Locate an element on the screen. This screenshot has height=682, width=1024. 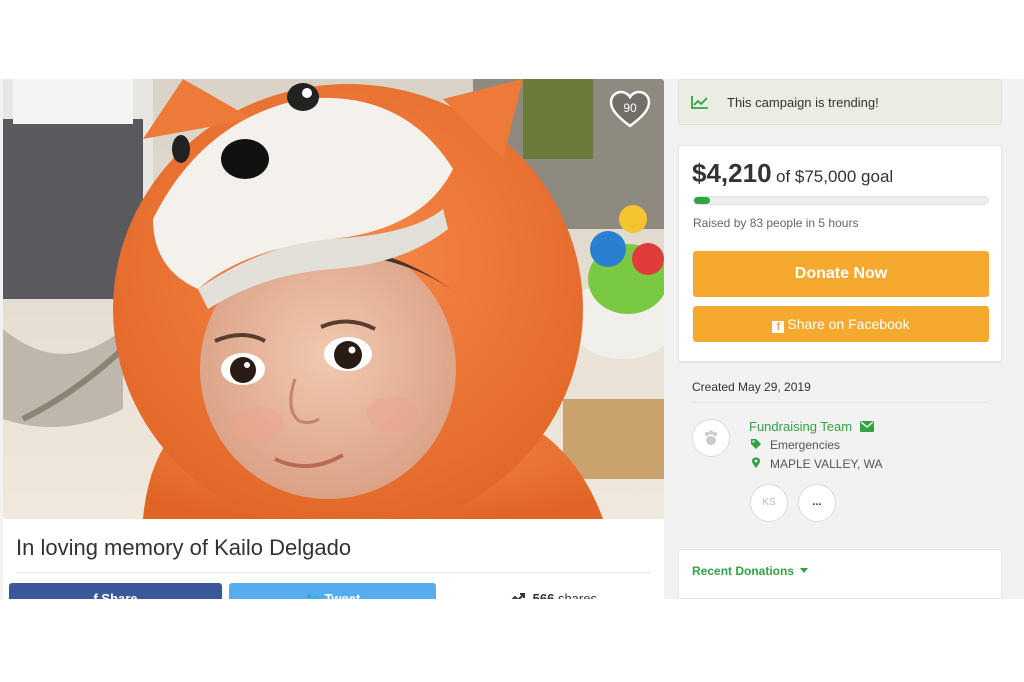
trending-text: This campaign is trending! is located at coordinates (803, 102).